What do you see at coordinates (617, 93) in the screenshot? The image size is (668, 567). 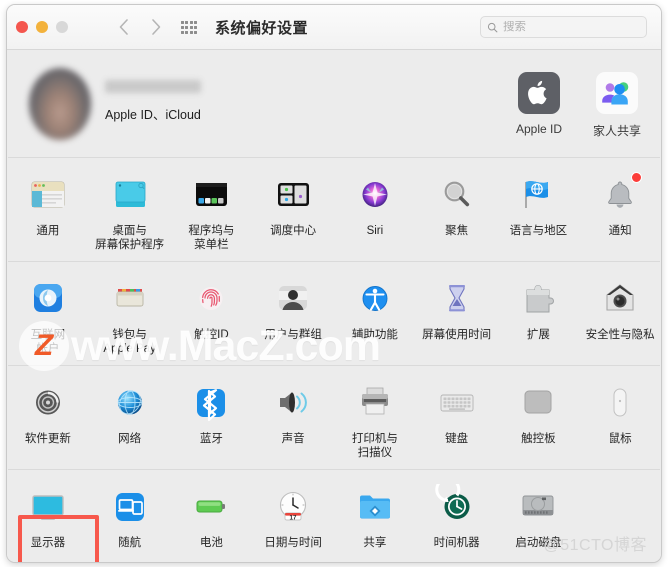 I see `family-sharing-icon` at bounding box center [617, 93].